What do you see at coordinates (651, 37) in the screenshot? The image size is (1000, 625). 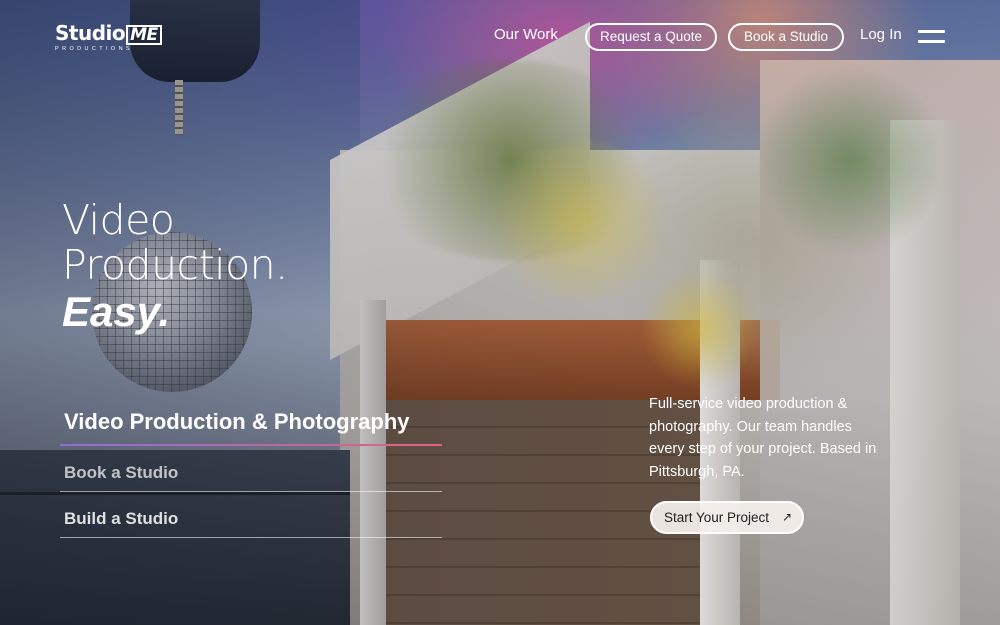 I see `request-quote-button: Request a Quote` at bounding box center [651, 37].